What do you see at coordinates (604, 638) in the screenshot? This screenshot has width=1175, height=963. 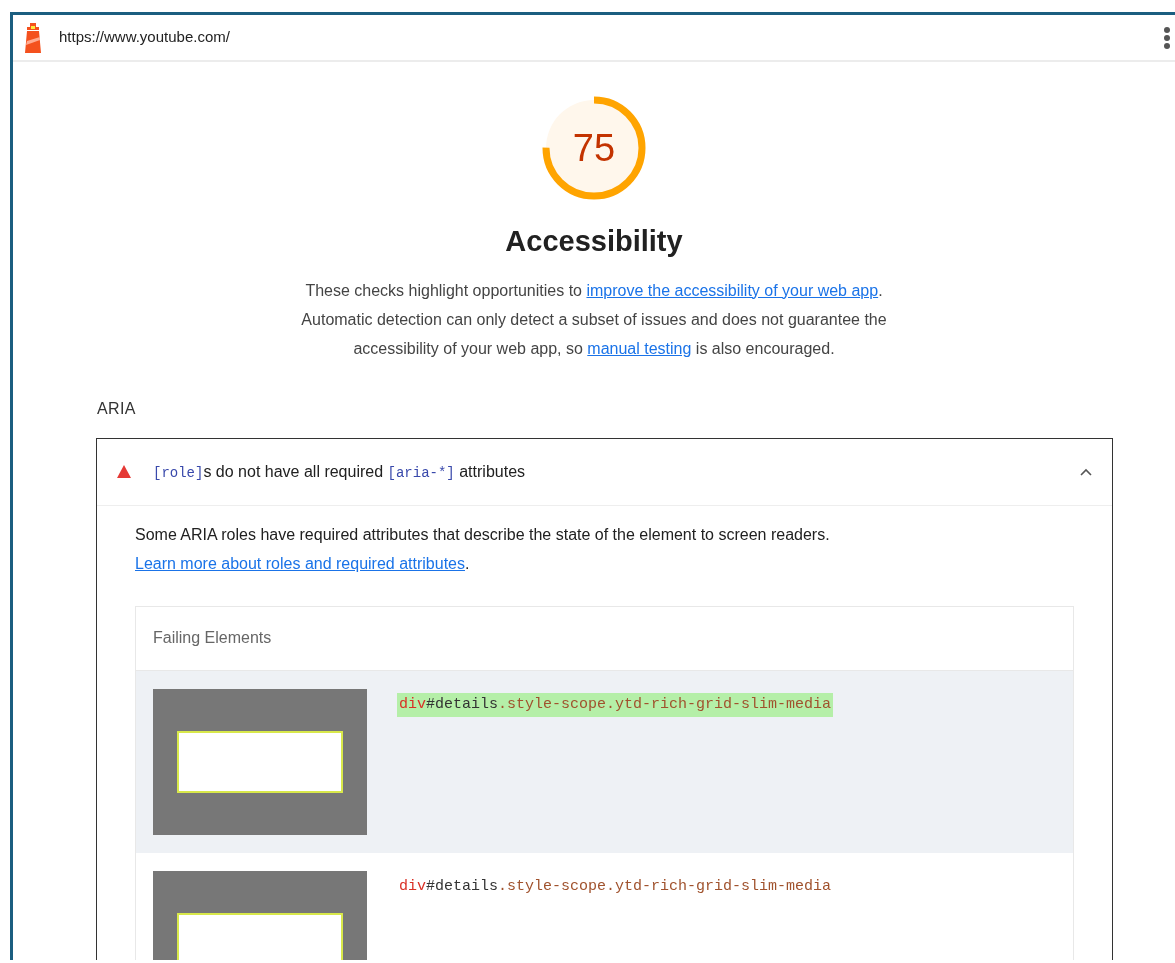 I see `table-header: Failing Elements` at bounding box center [604, 638].